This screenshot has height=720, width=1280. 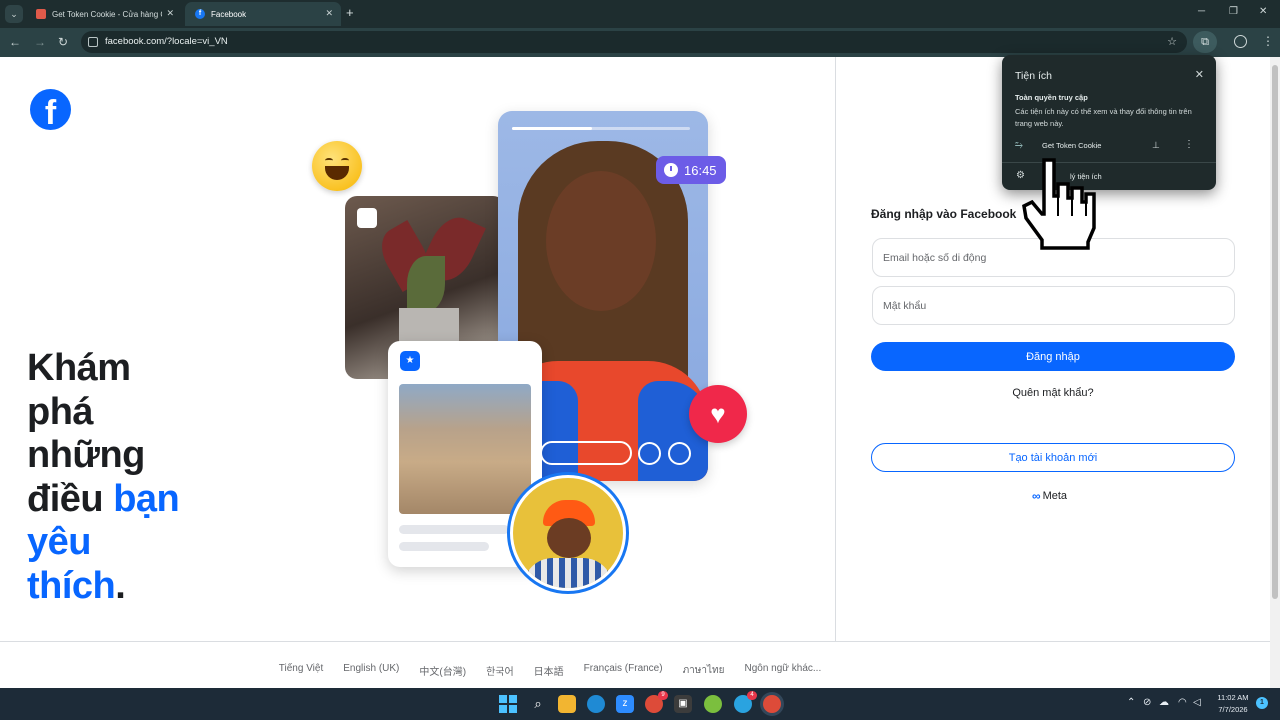 I want to click on profile-icon, so click(x=1240, y=41).